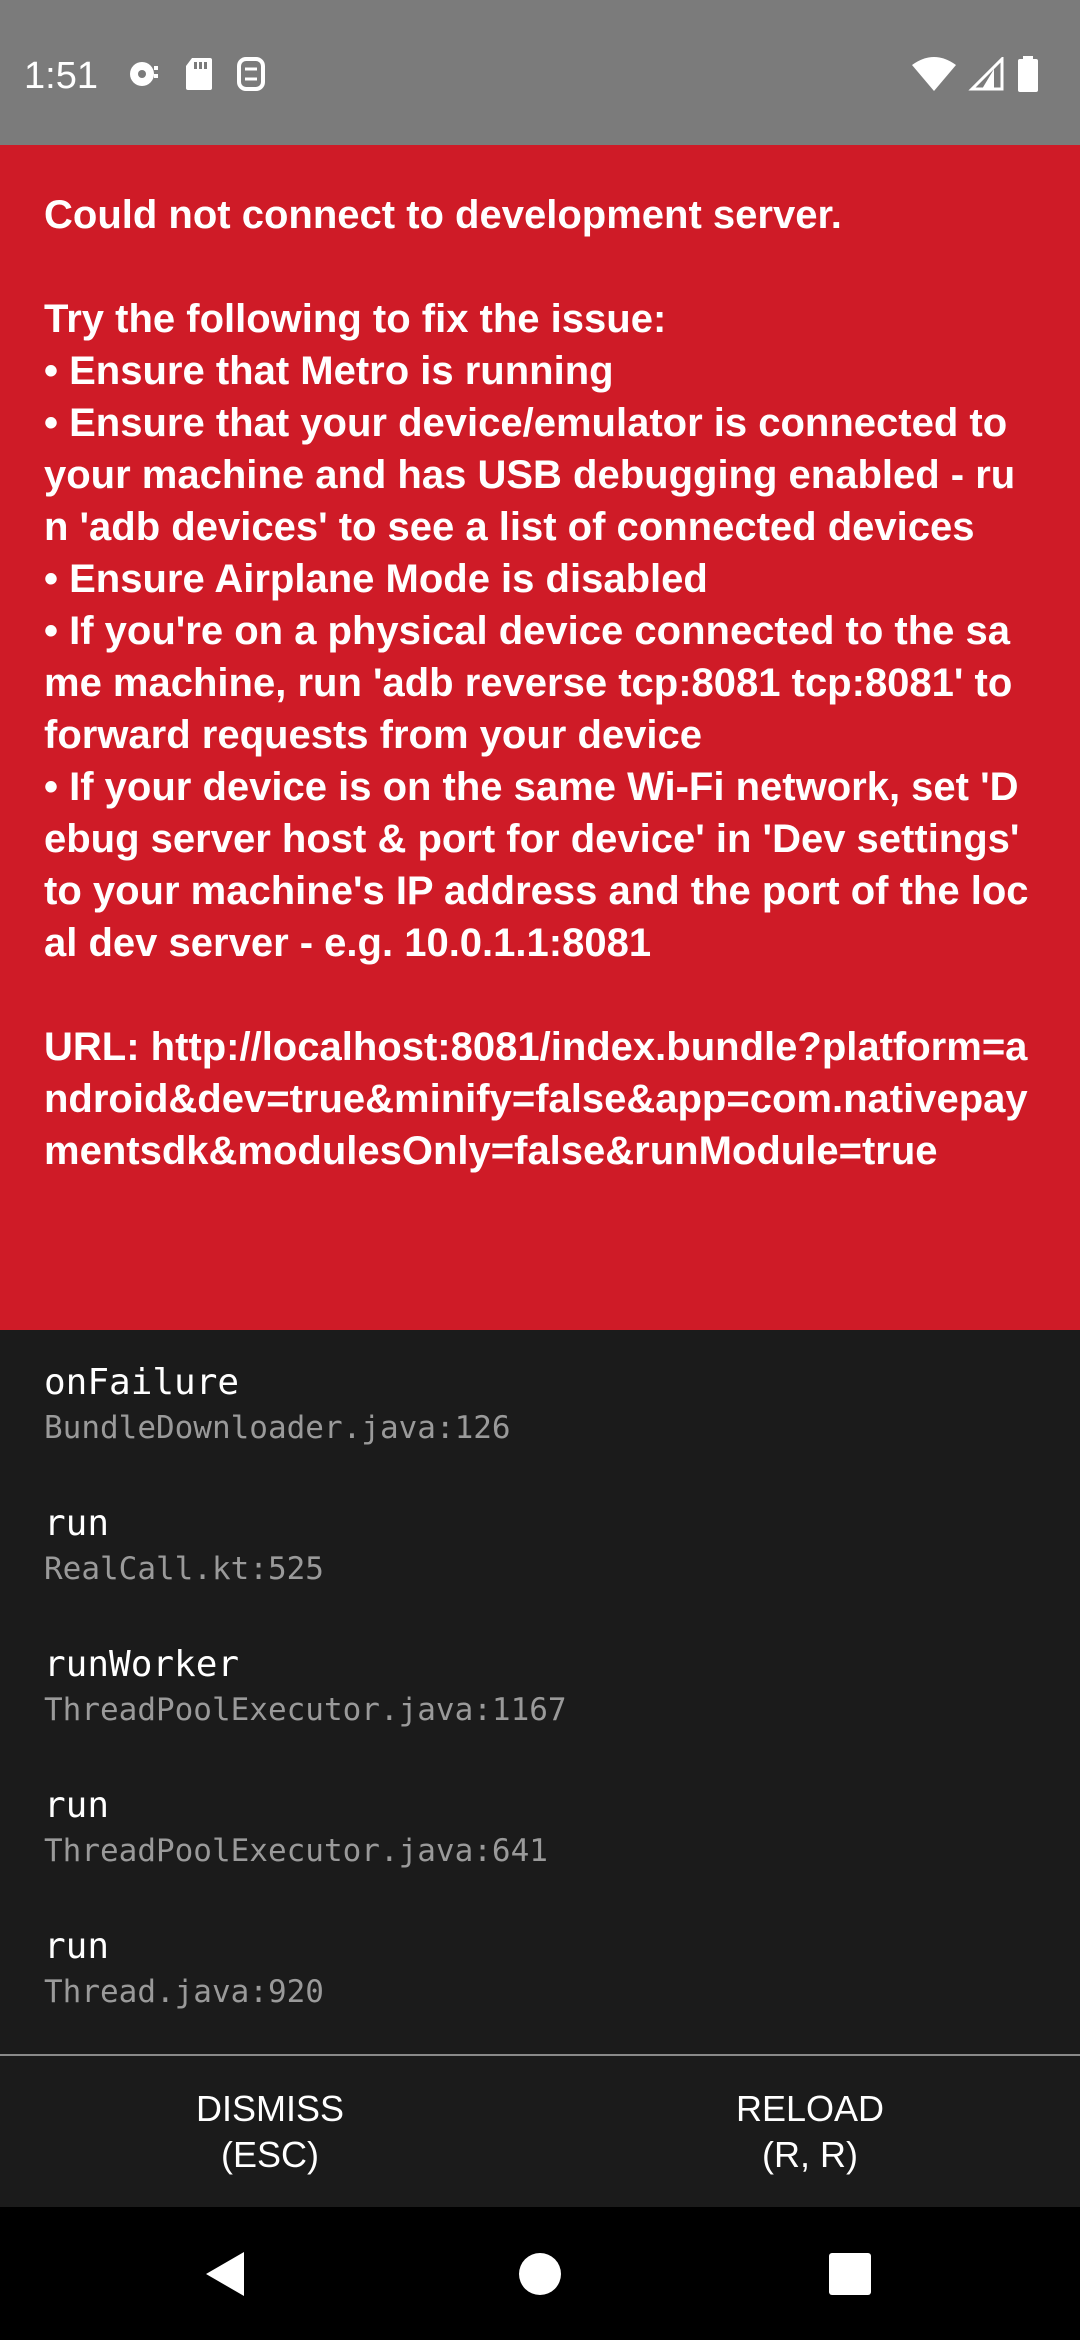 This screenshot has height=2340, width=1080. I want to click on status-icons-right, so click(976, 74).